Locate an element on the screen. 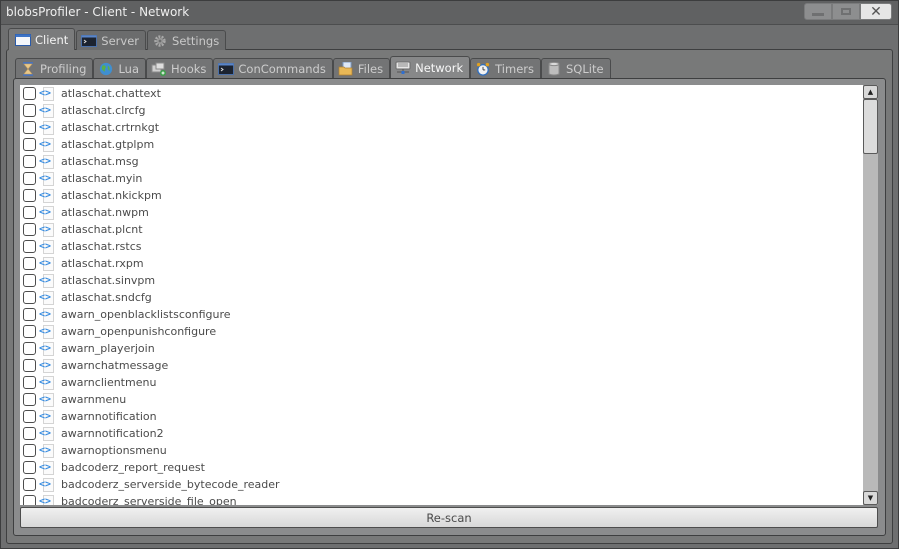 The width and height of the screenshot is (899, 549). list-item: <> atlaschat.sndcfg is located at coordinates (441, 297).